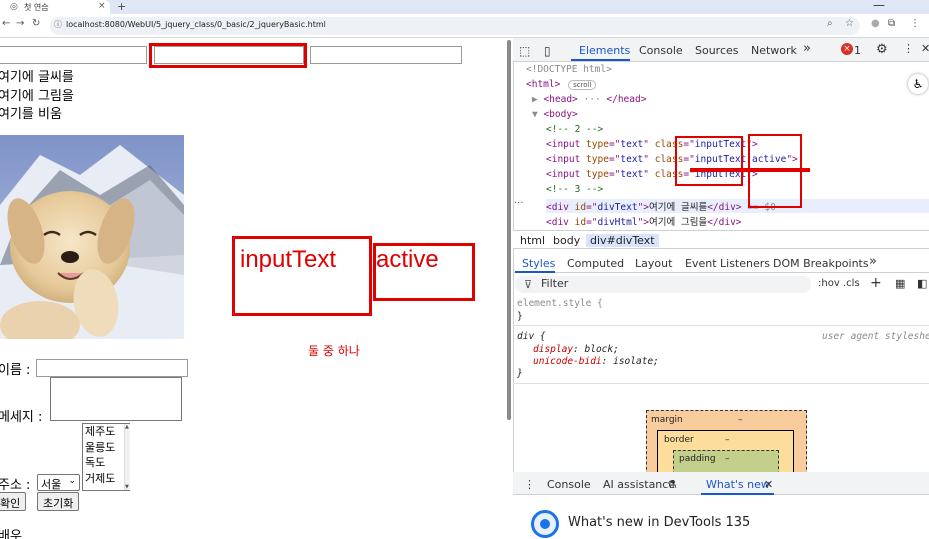 The width and height of the screenshot is (929, 539). What do you see at coordinates (116, 399) in the screenshot?
I see `message-textarea` at bounding box center [116, 399].